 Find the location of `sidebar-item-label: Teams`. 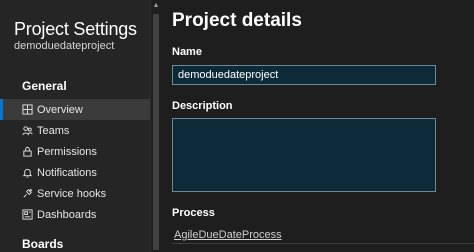

sidebar-item-label: Teams is located at coordinates (53, 130).